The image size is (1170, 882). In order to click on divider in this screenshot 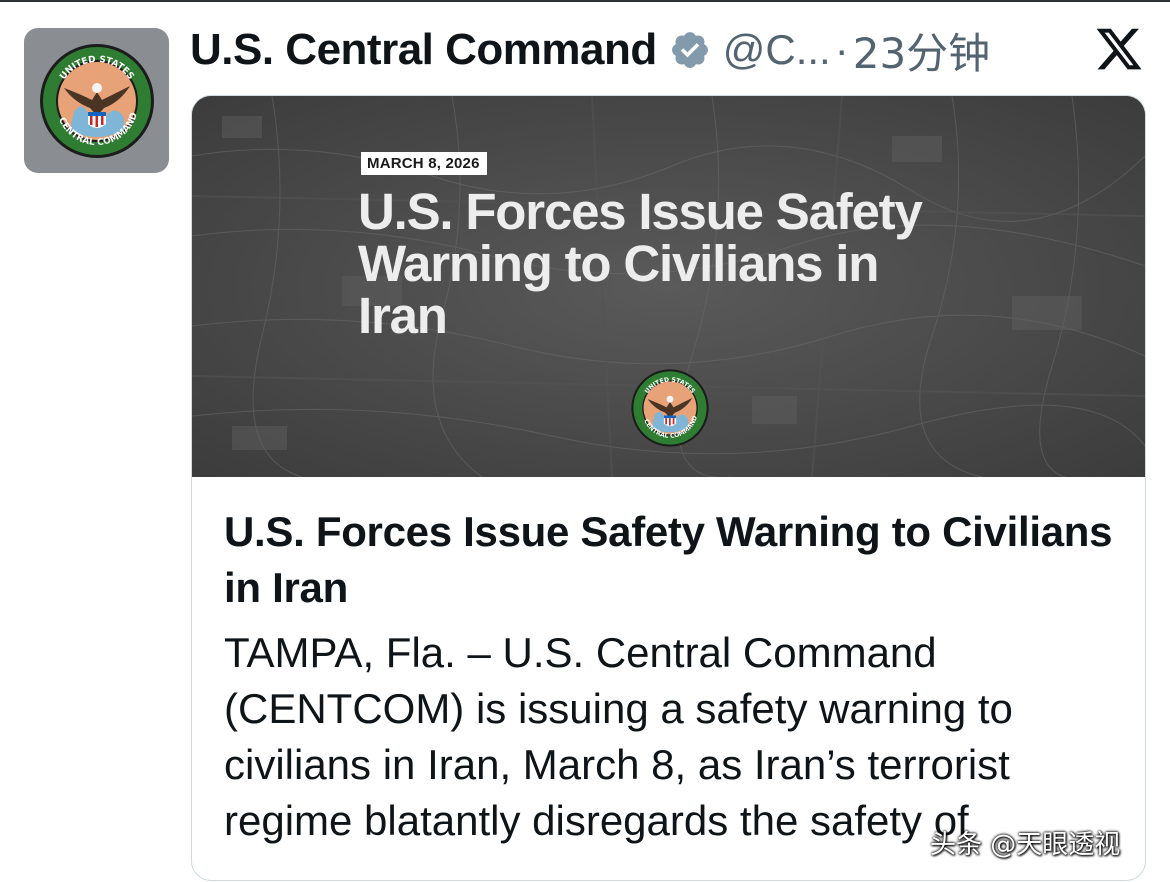, I will do `click(585, 1)`.